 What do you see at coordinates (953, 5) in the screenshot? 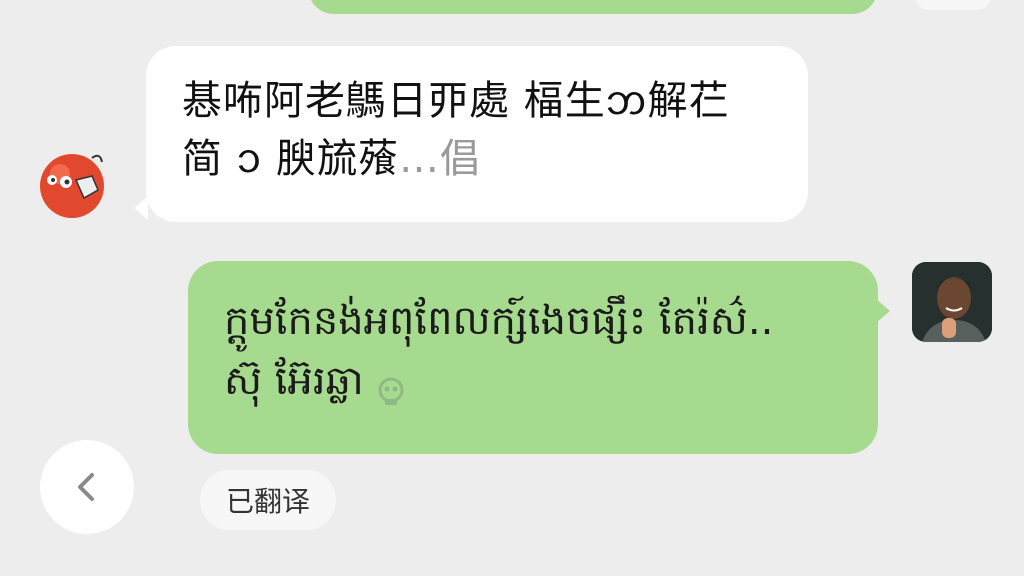
I see `previous-avatar` at bounding box center [953, 5].